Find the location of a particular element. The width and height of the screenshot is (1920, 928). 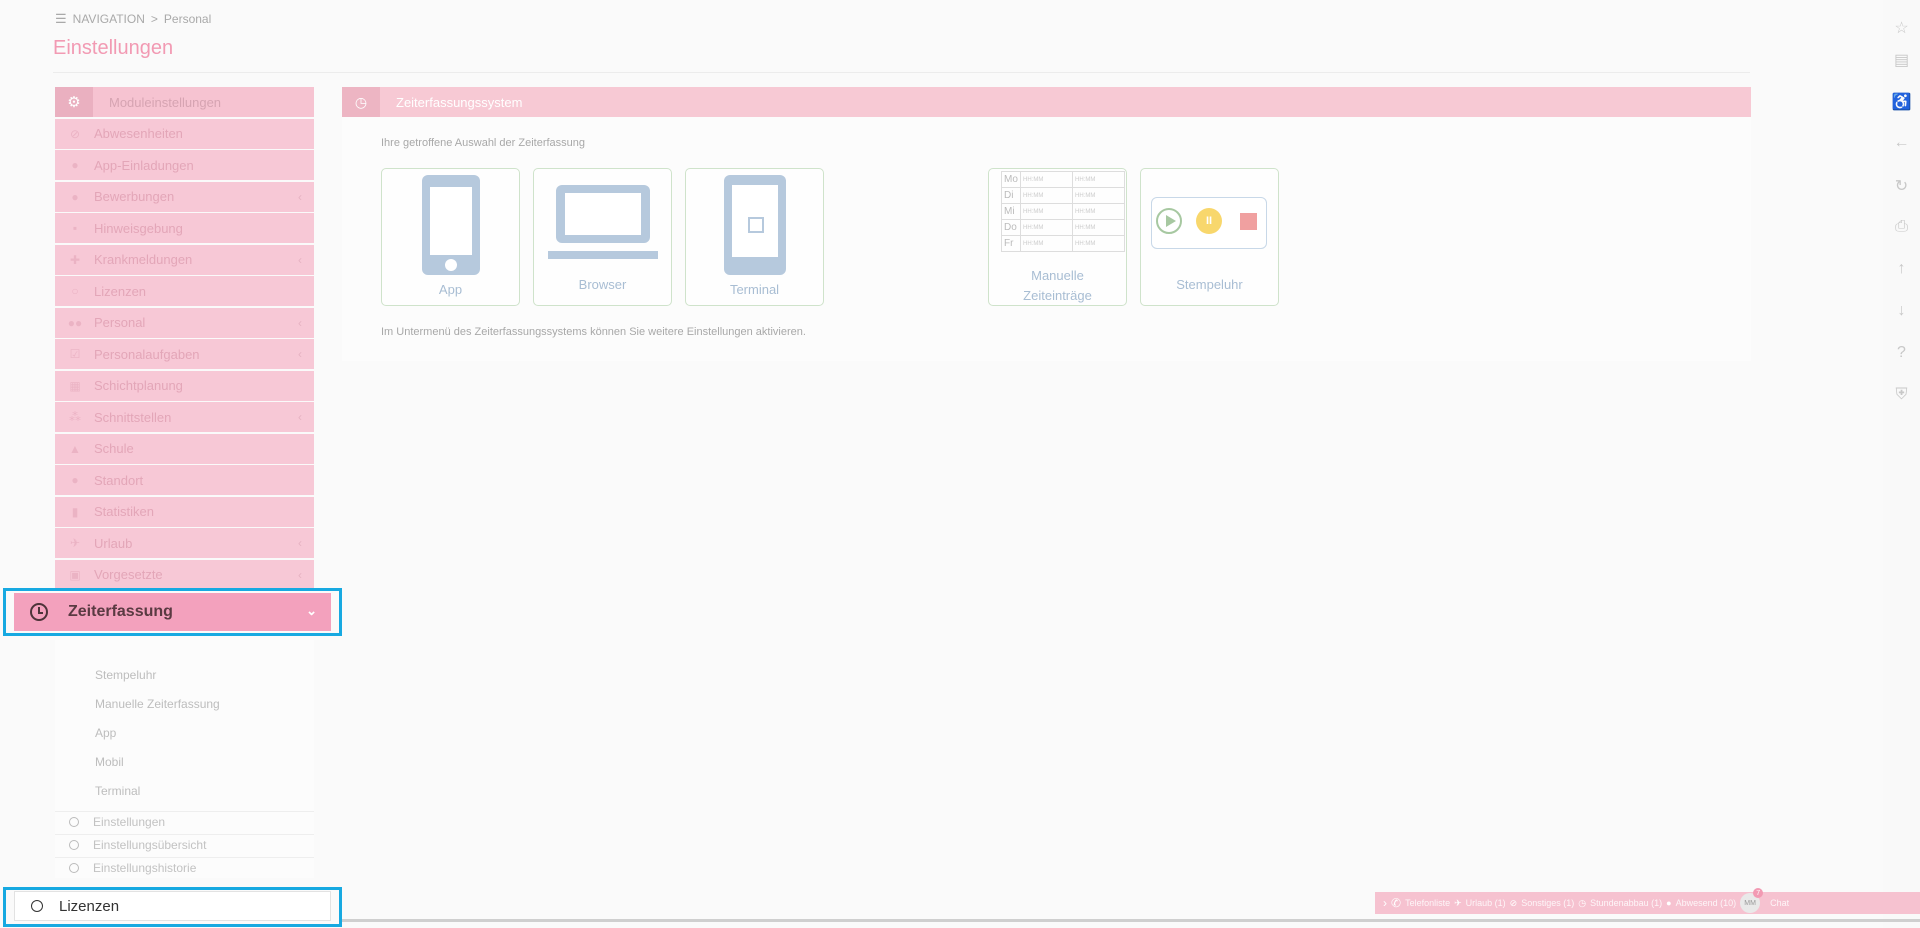

sidebar-item-app-einladungen: ● App-Einladungen is located at coordinates (184, 165).